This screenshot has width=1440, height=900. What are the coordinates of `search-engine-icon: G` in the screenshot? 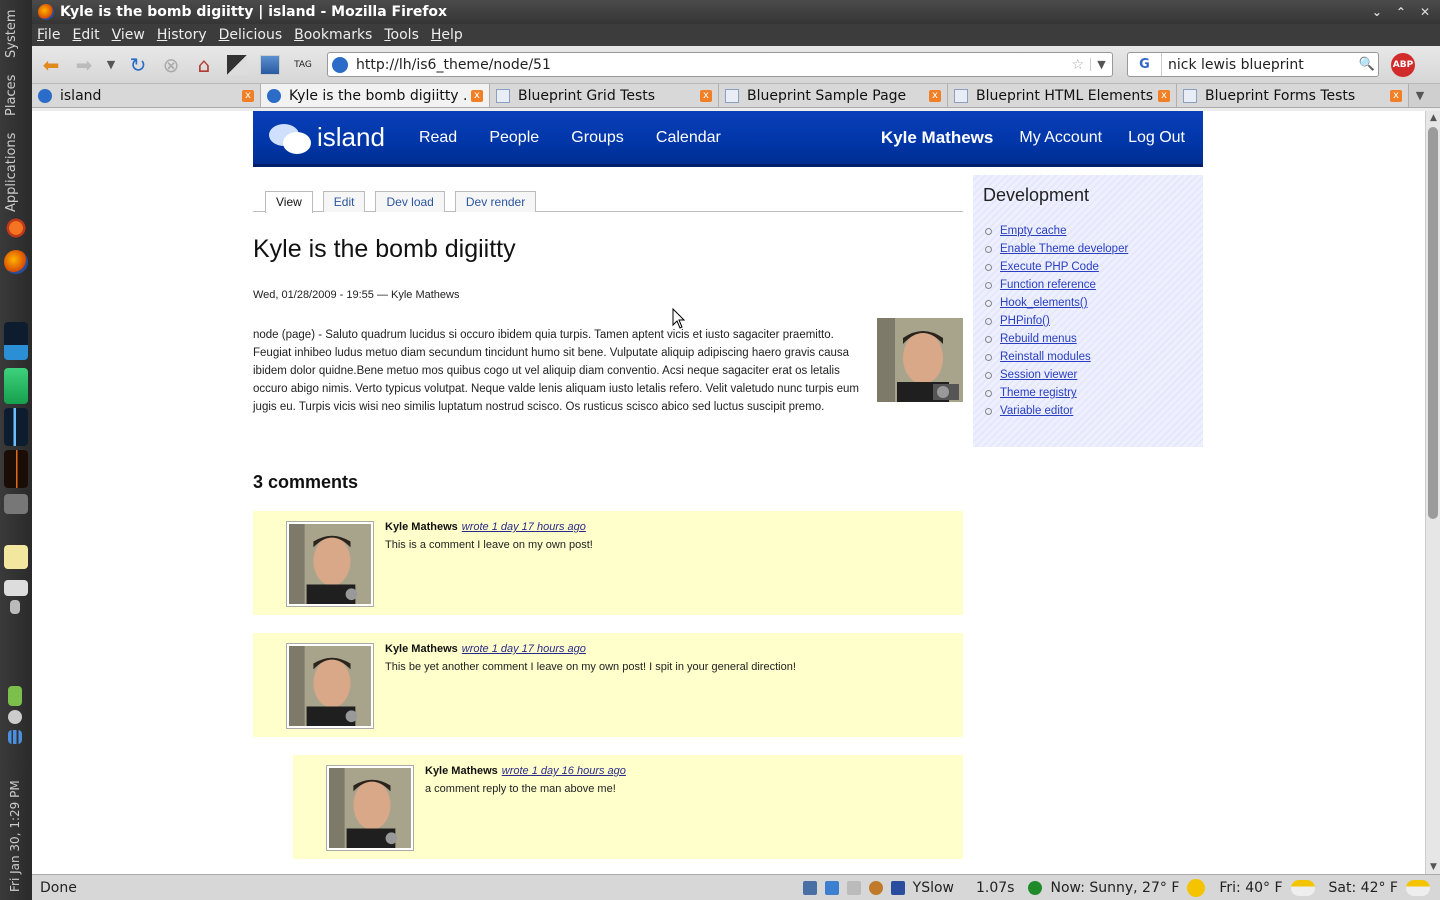 It's located at (1145, 64).